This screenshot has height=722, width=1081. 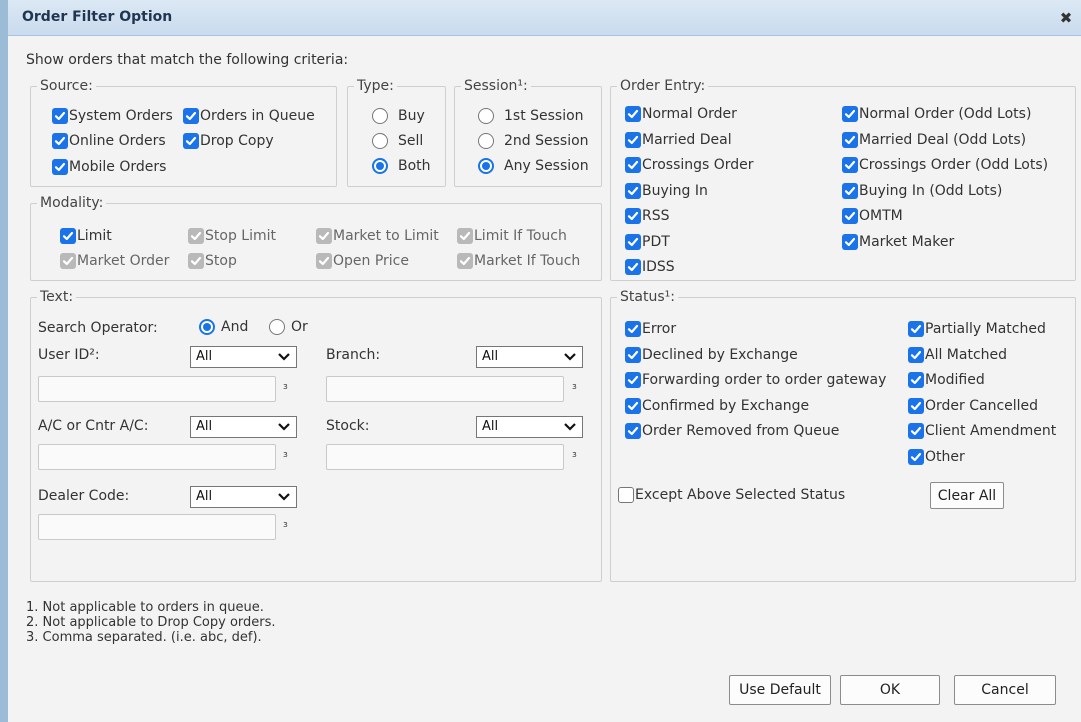 What do you see at coordinates (1066, 18) in the screenshot?
I see `close-button: ✖` at bounding box center [1066, 18].